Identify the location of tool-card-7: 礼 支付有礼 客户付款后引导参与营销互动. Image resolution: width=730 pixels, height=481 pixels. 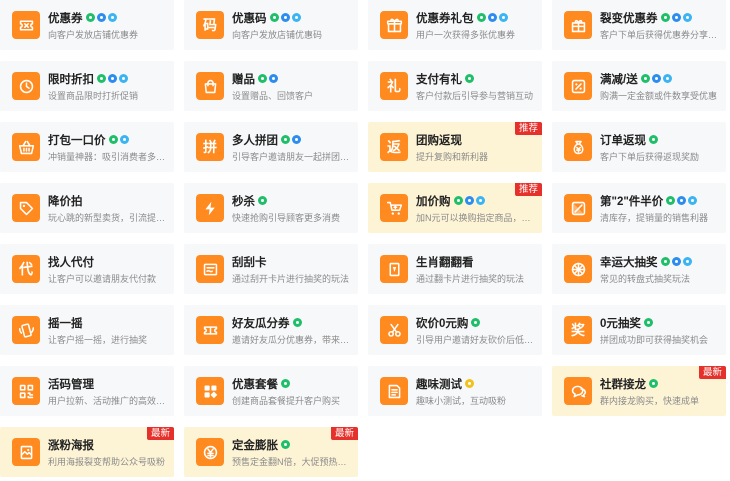
(455, 86).